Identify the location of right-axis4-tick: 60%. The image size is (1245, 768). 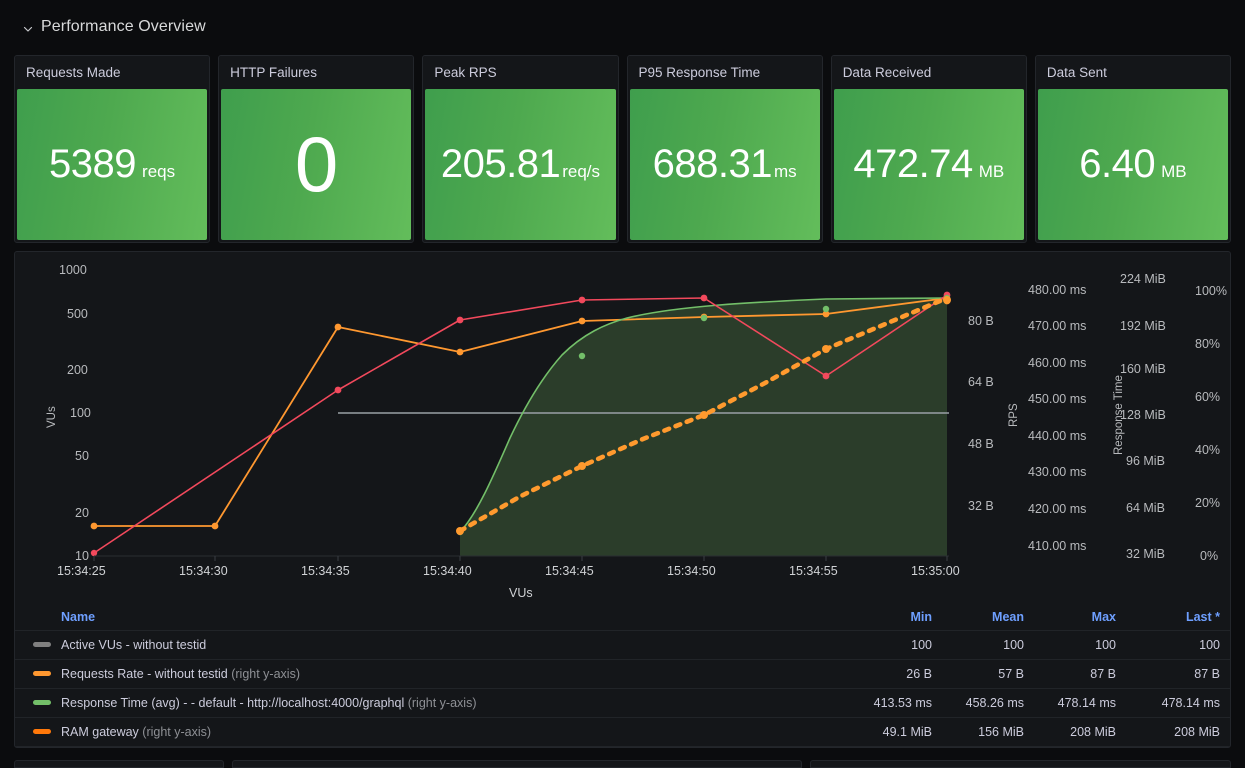
(1208, 397).